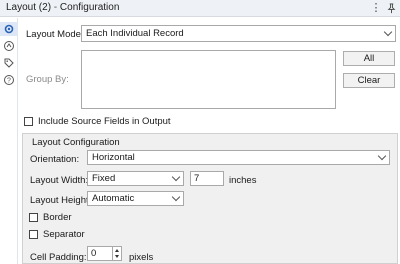 The width and height of the screenshot is (400, 264). Describe the element at coordinates (76, 142) in the screenshot. I see `layout-configuration-title: Layout Configuration` at that location.